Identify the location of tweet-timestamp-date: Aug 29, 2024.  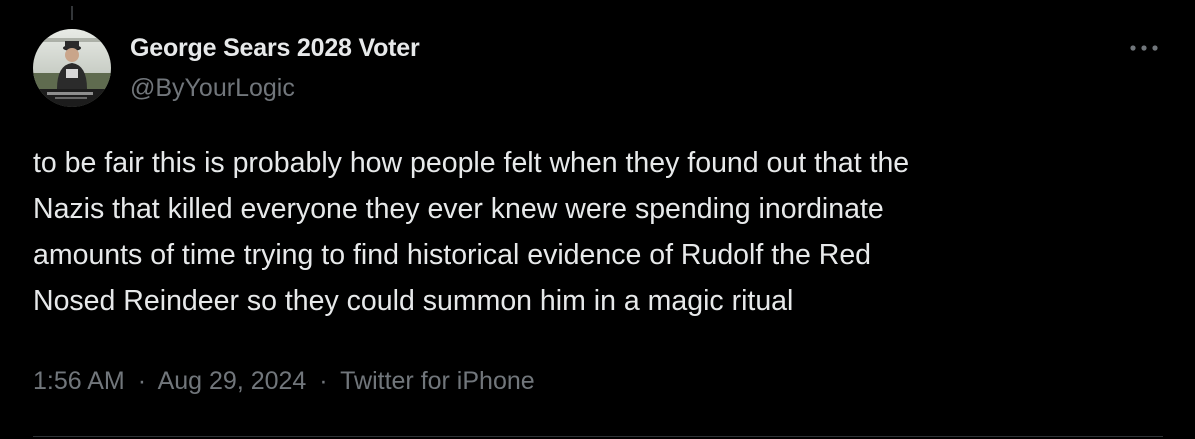
(232, 381).